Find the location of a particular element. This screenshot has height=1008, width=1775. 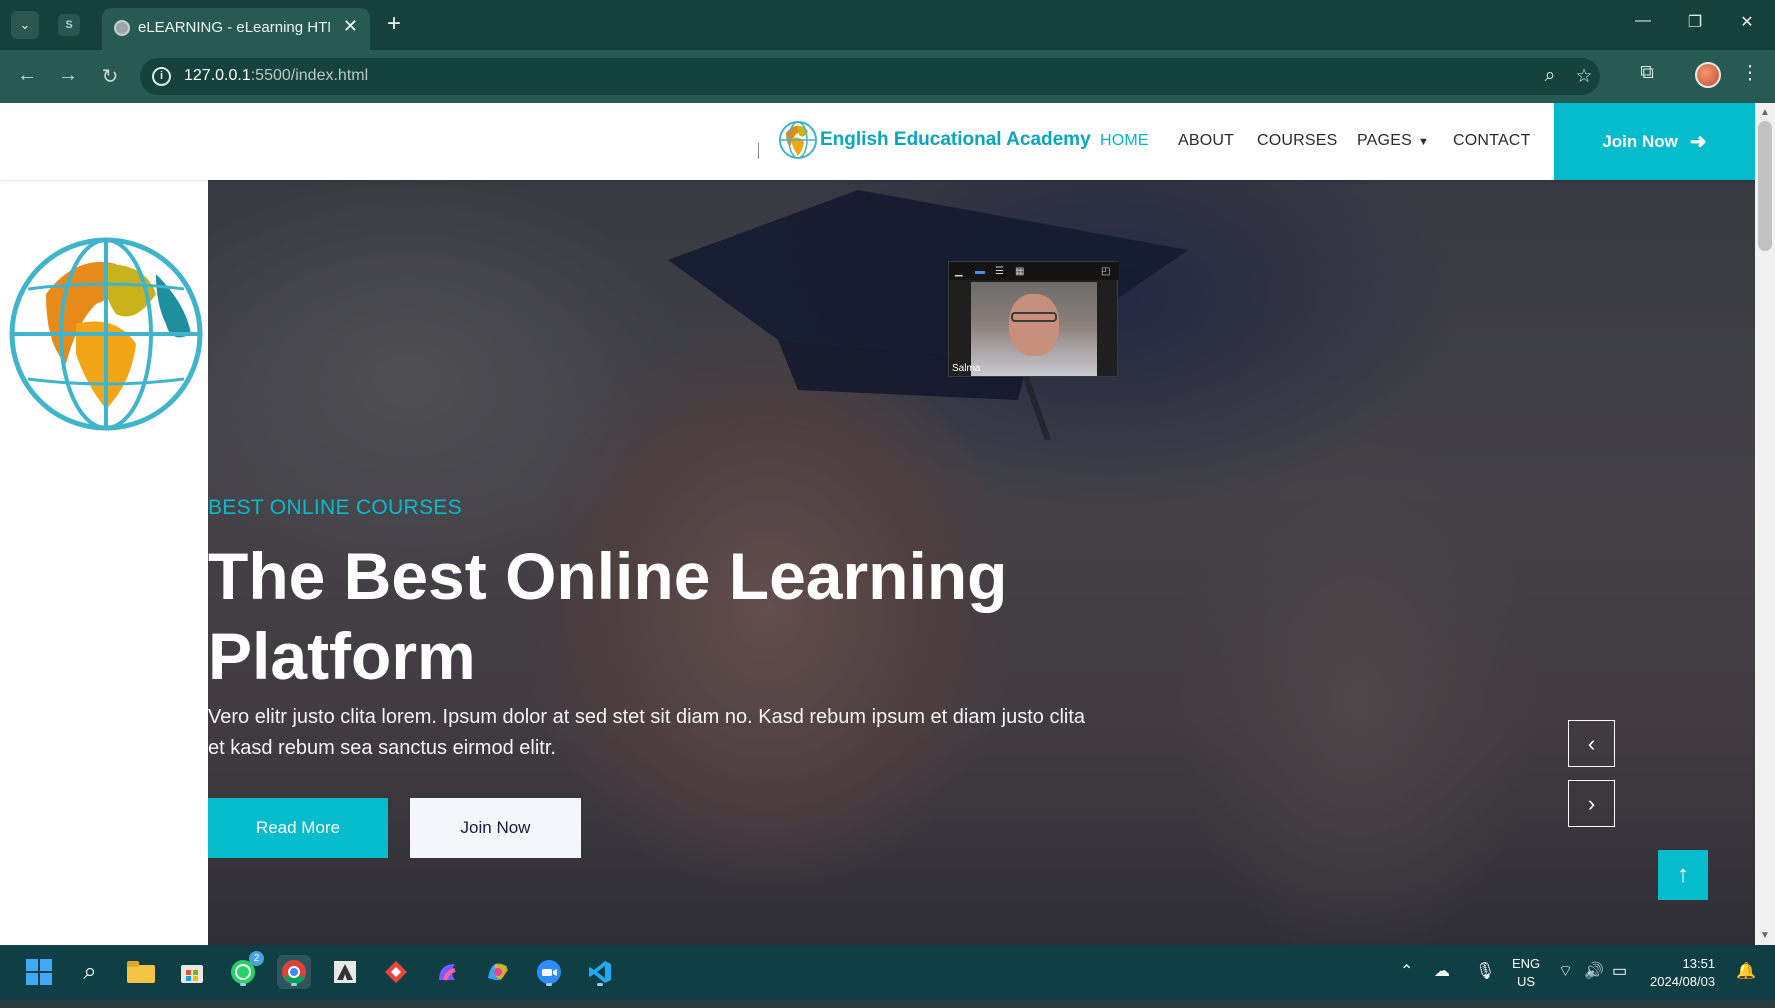

arrow-up-icon: ↑ is located at coordinates (1683, 874).